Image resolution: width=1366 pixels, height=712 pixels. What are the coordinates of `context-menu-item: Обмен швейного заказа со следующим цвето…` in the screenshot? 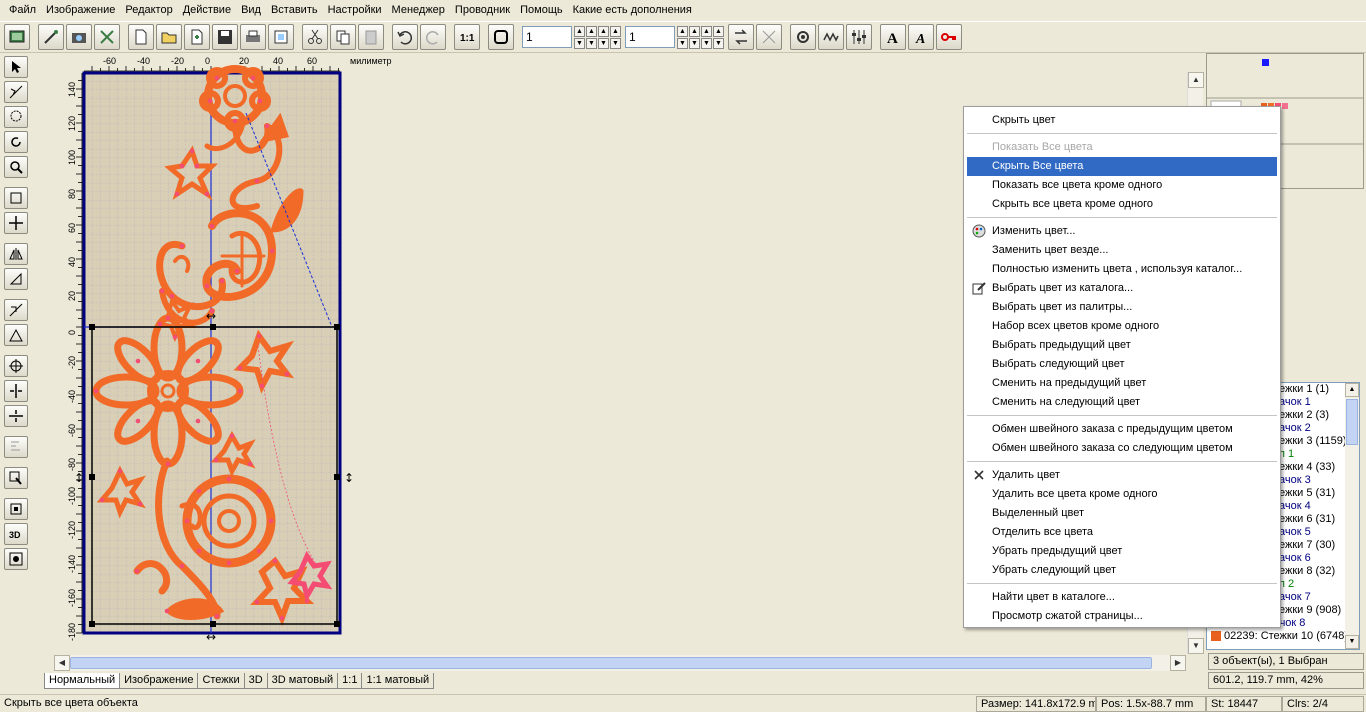 It's located at (1122, 448).